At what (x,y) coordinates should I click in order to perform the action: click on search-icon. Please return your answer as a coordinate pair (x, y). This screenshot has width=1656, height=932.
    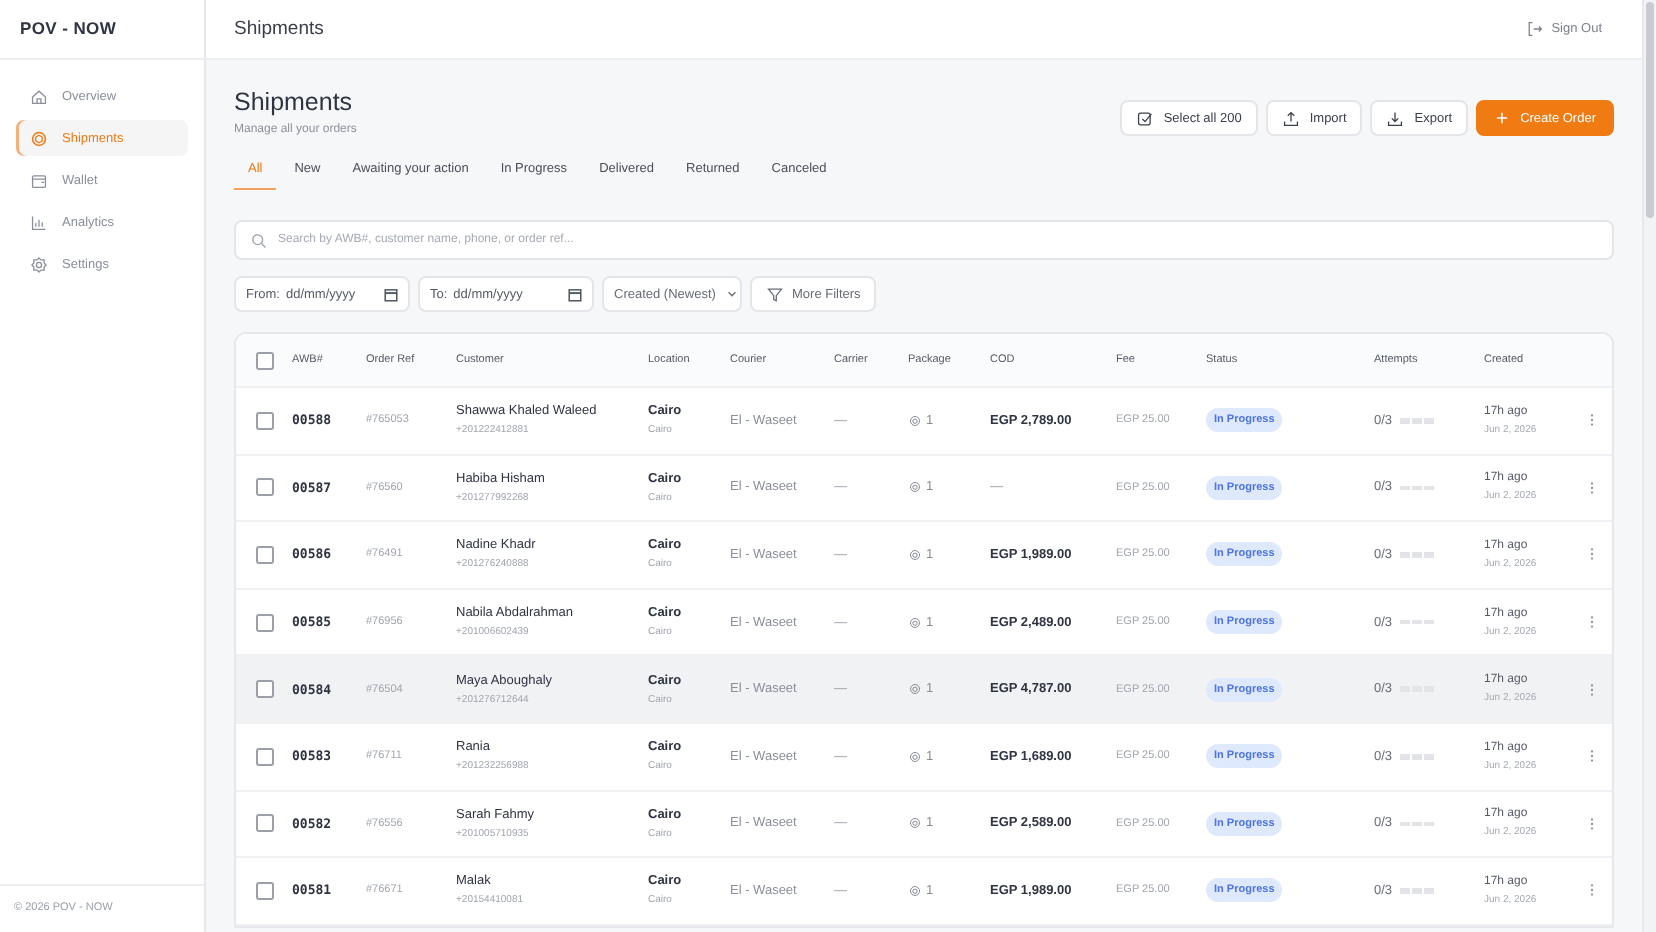
    Looking at the image, I should click on (259, 240).